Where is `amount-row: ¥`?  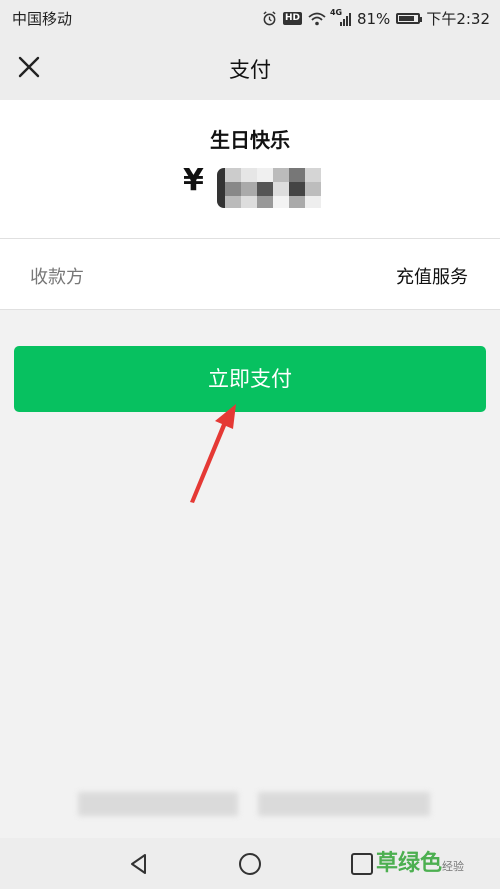 amount-row: ¥ is located at coordinates (252, 184).